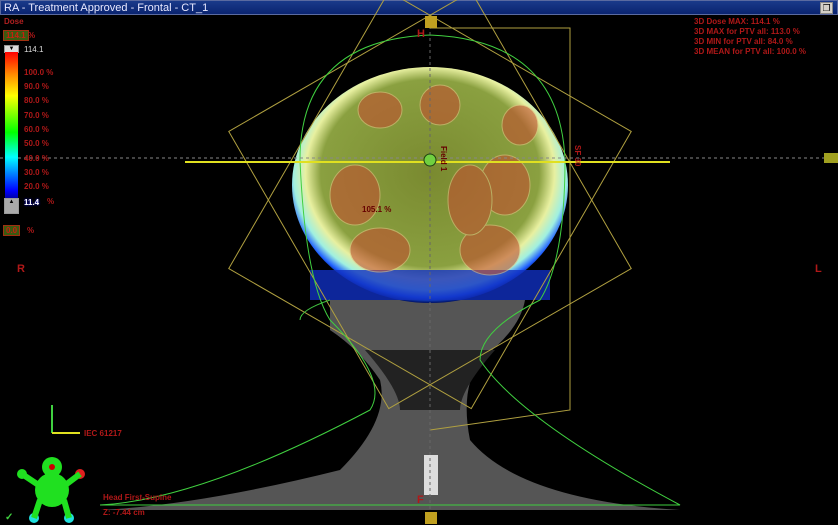 The width and height of the screenshot is (838, 525). Describe the element at coordinates (124, 512) in the screenshot. I see `slice-z: Z: -7.44 cm` at that location.